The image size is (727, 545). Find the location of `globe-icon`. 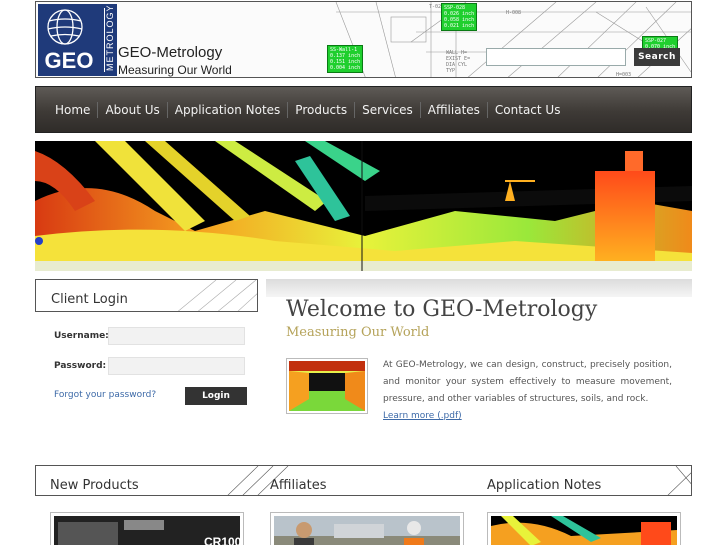

globe-icon is located at coordinates (65, 27).